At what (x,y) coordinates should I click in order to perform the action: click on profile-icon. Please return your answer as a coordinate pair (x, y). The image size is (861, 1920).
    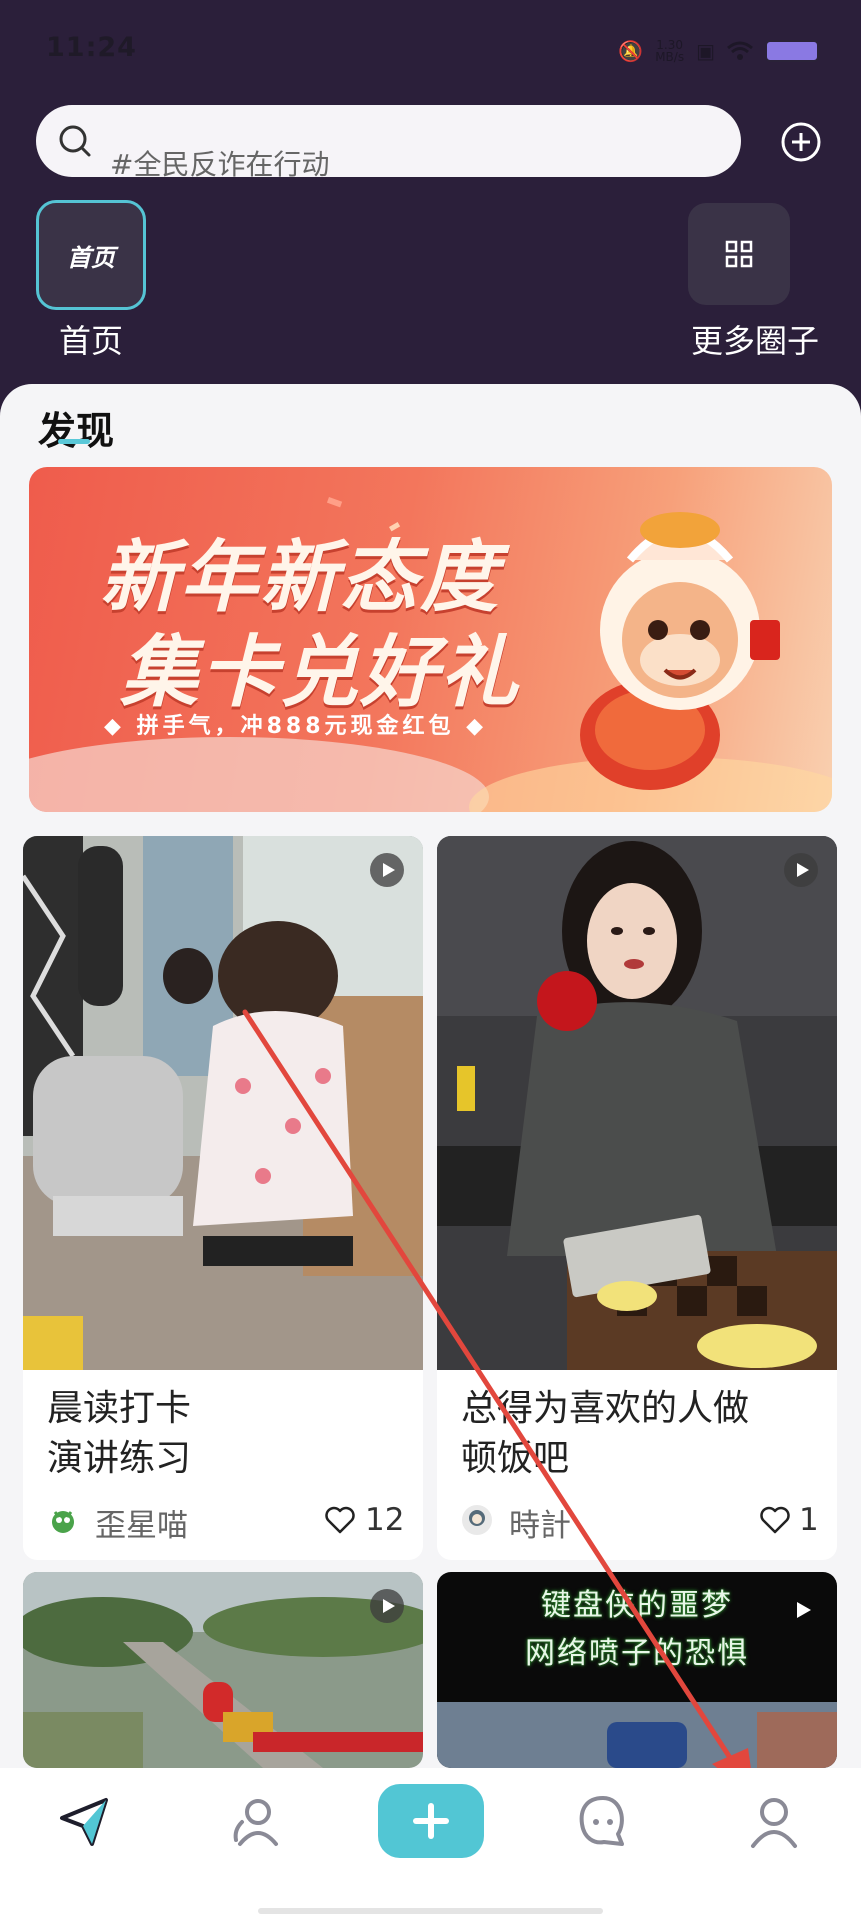
    Looking at the image, I should click on (774, 1821).